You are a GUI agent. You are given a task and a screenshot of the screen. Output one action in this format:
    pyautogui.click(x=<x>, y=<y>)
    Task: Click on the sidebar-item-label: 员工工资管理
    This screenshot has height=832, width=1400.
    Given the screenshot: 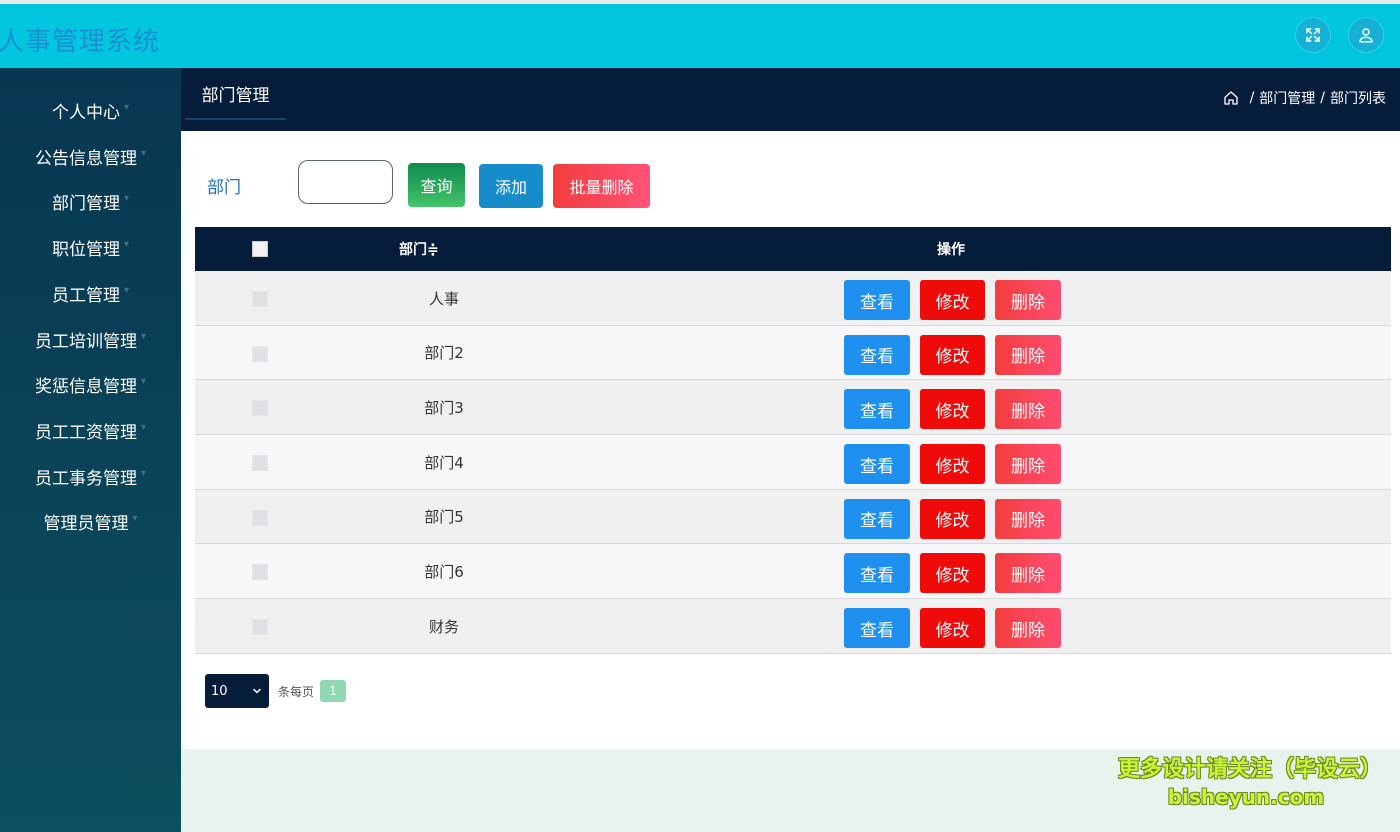 What is the action you would take?
    pyautogui.click(x=85, y=432)
    